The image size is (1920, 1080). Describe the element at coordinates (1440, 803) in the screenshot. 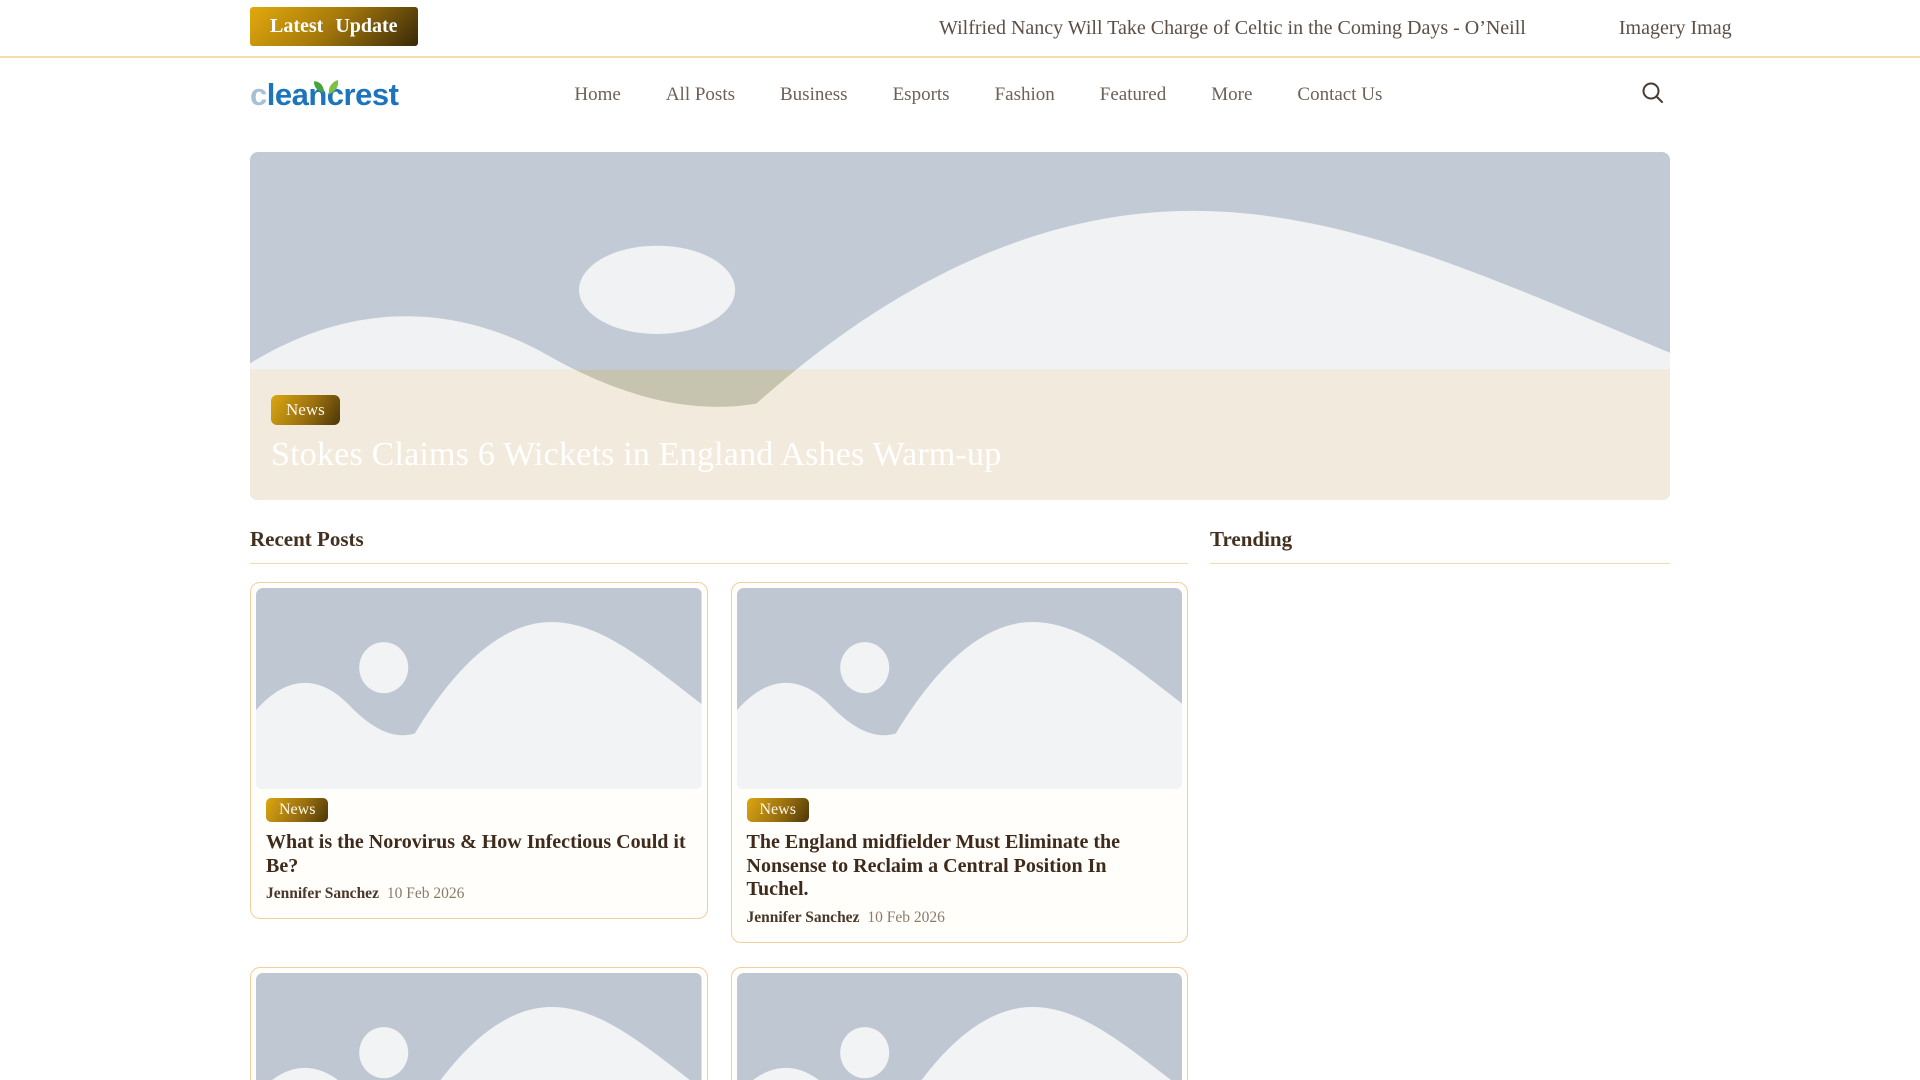

I see `trending-sidebar: Trending` at that location.